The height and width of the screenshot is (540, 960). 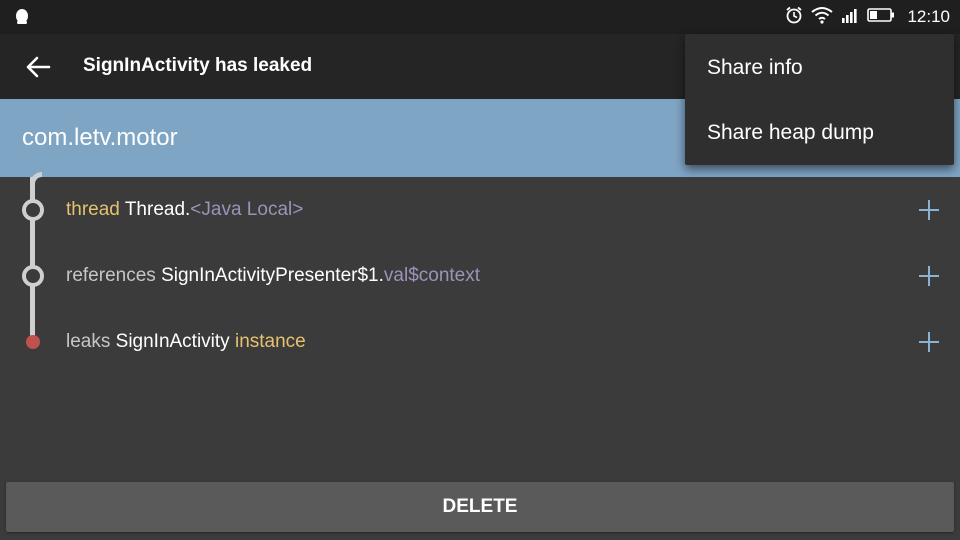 I want to click on trace-class: SignInActivity, so click(x=175, y=341).